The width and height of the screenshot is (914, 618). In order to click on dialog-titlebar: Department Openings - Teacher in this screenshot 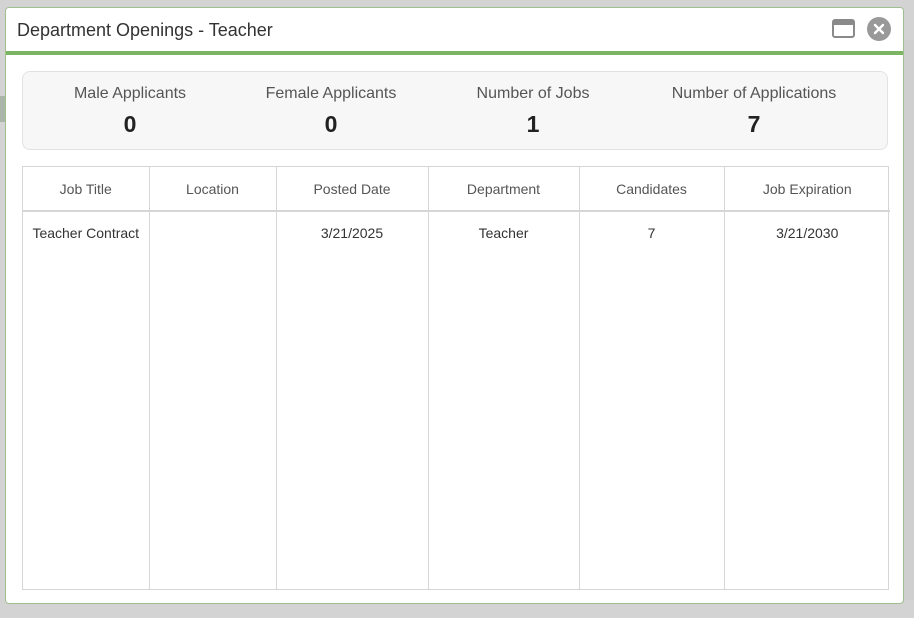, I will do `click(454, 31)`.